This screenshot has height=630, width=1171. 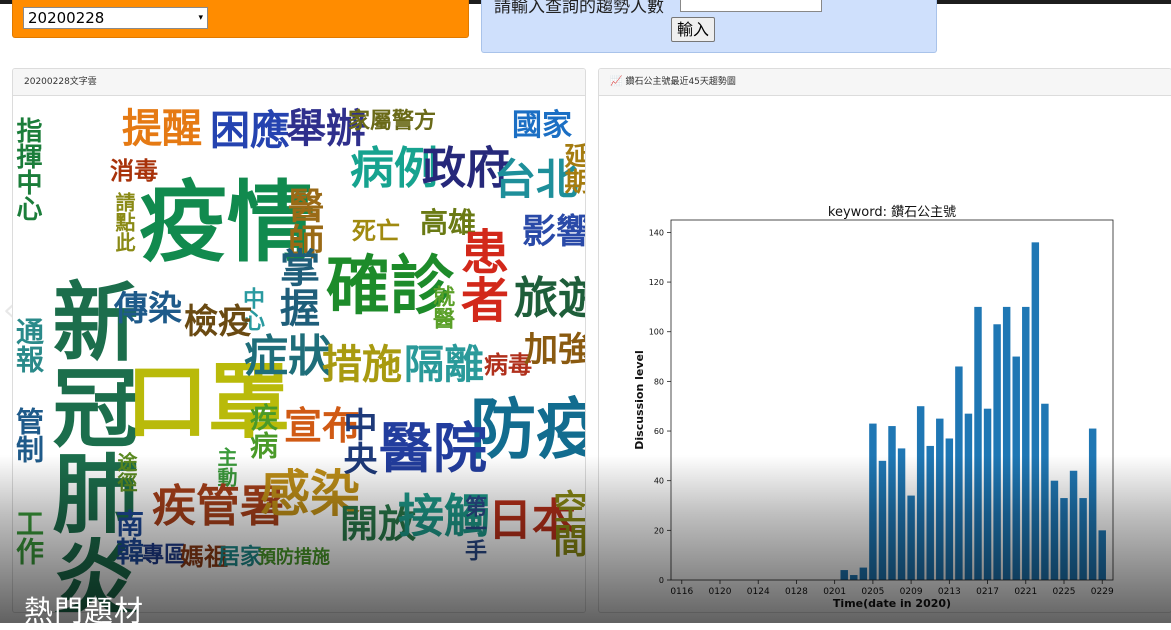 What do you see at coordinates (218, 322) in the screenshot?
I see `wordcloud-word: 檢疫` at bounding box center [218, 322].